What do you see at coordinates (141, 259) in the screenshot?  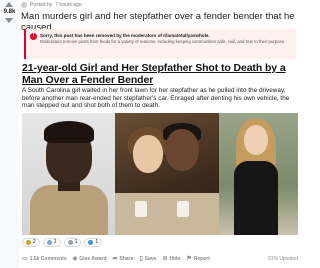 I see `bookmark-icon: ▯` at bounding box center [141, 259].